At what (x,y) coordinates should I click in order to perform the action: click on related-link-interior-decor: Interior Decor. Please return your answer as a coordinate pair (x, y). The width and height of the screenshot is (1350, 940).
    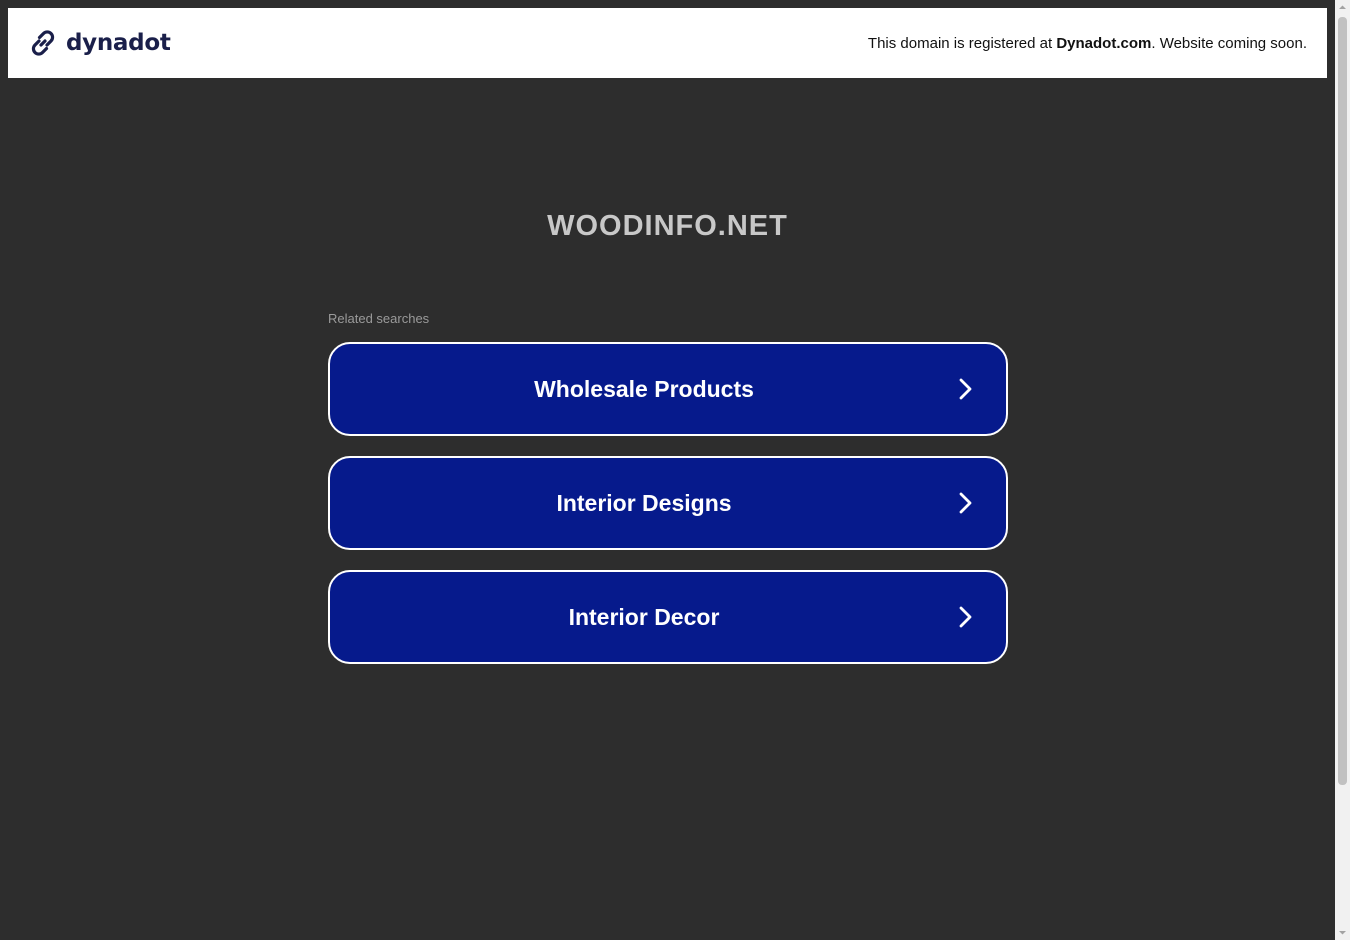
    Looking at the image, I should click on (668, 617).